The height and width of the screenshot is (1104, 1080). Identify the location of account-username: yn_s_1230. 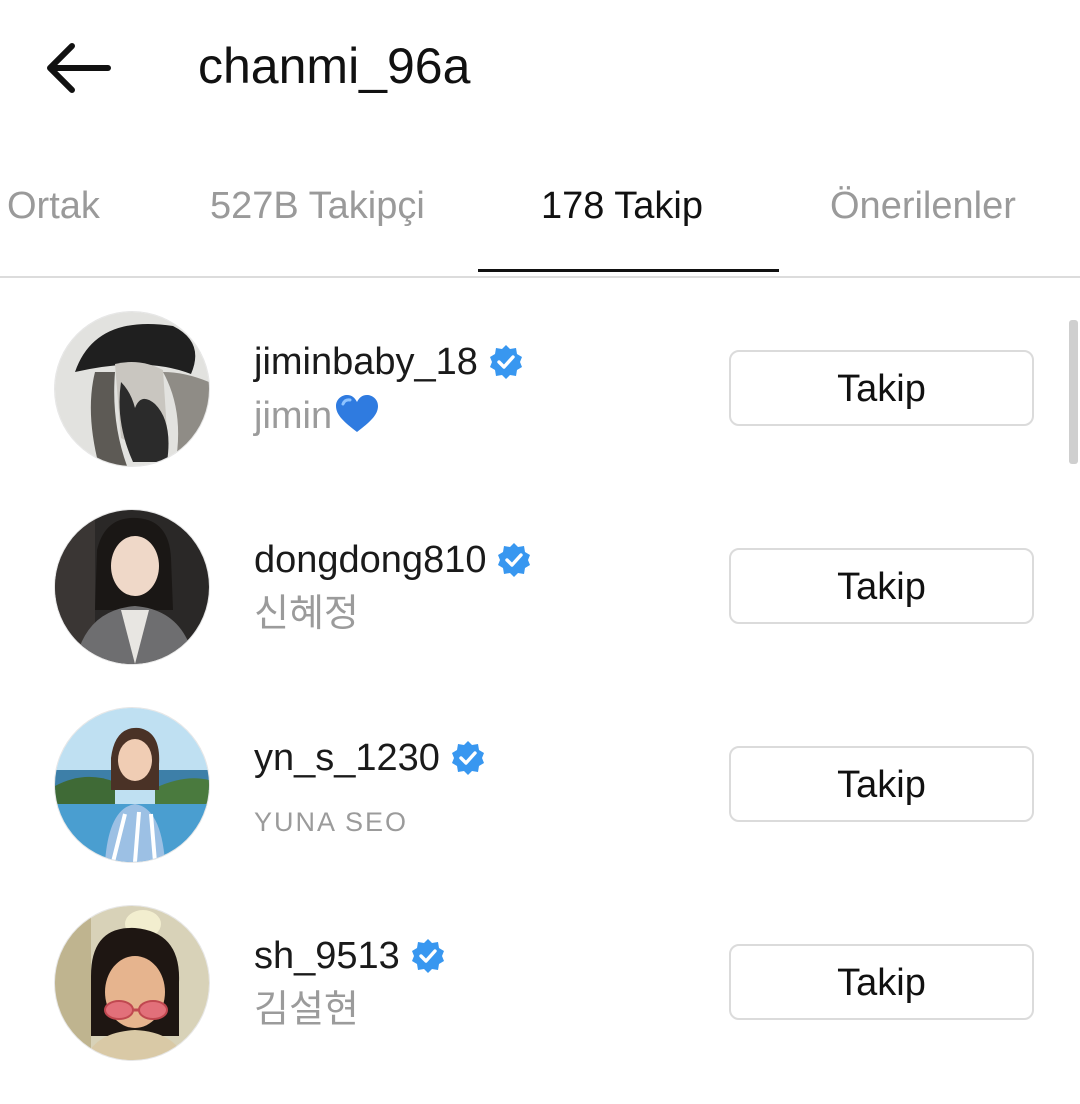
(370, 758).